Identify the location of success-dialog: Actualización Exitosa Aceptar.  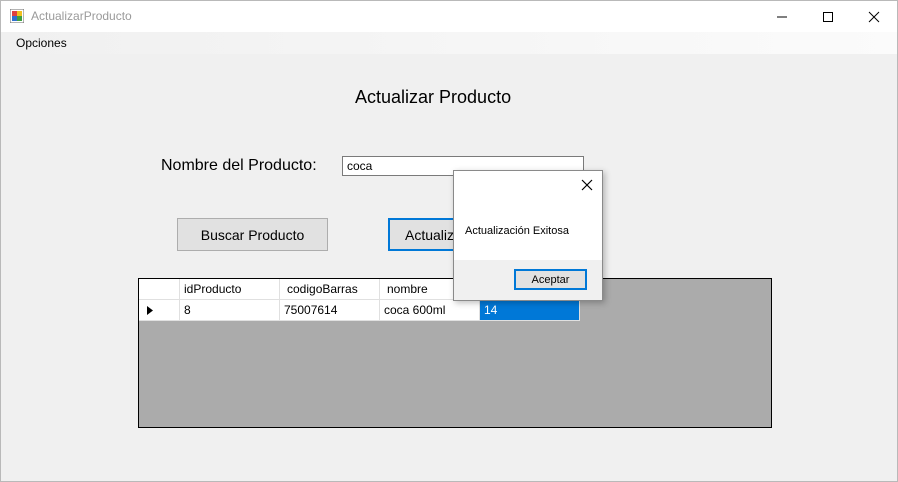
(528, 235).